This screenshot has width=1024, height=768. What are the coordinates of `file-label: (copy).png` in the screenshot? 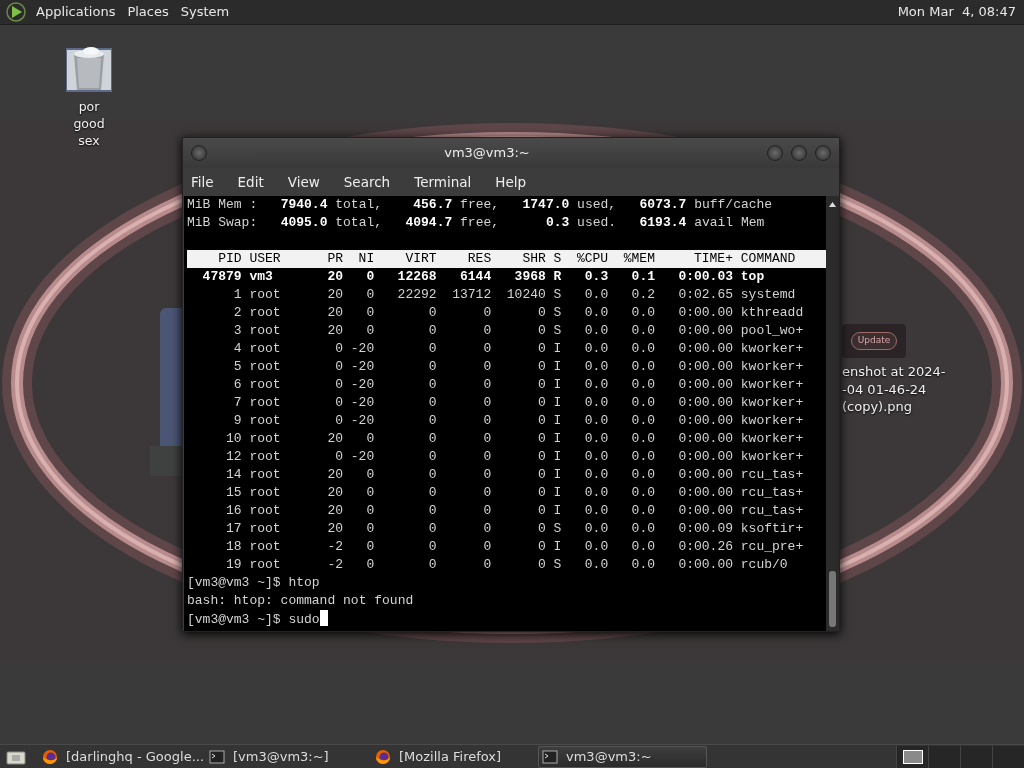 It's located at (894, 407).